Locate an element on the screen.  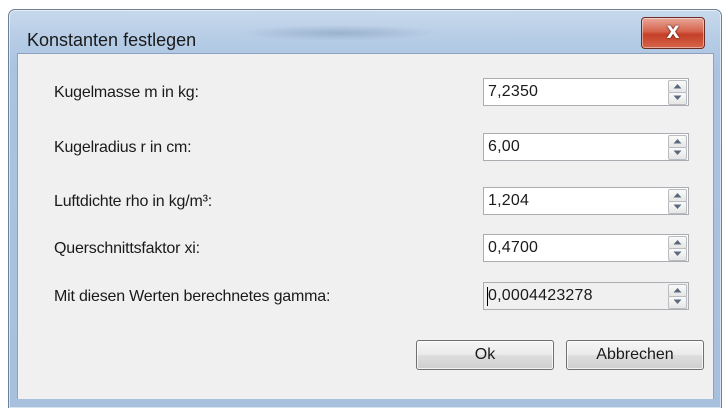
gamma-spin-down-button is located at coordinates (677, 302).